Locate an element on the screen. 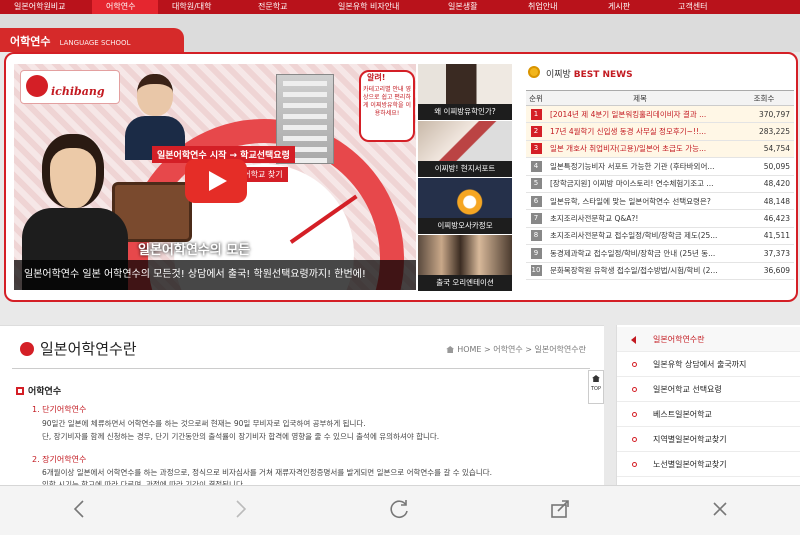 The image size is (800, 535). best-news-row: 1 [2014년 제 4분기 일본워킹홀리데이비자 결과 ... 370,797 is located at coordinates (660, 114).